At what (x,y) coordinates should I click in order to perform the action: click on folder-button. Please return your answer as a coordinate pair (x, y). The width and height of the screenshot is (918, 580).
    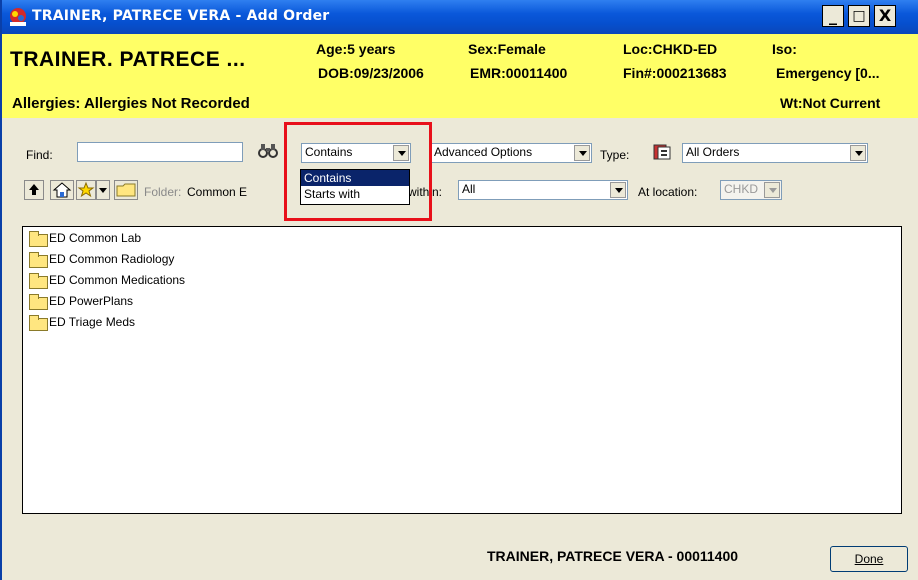
    Looking at the image, I should click on (126, 190).